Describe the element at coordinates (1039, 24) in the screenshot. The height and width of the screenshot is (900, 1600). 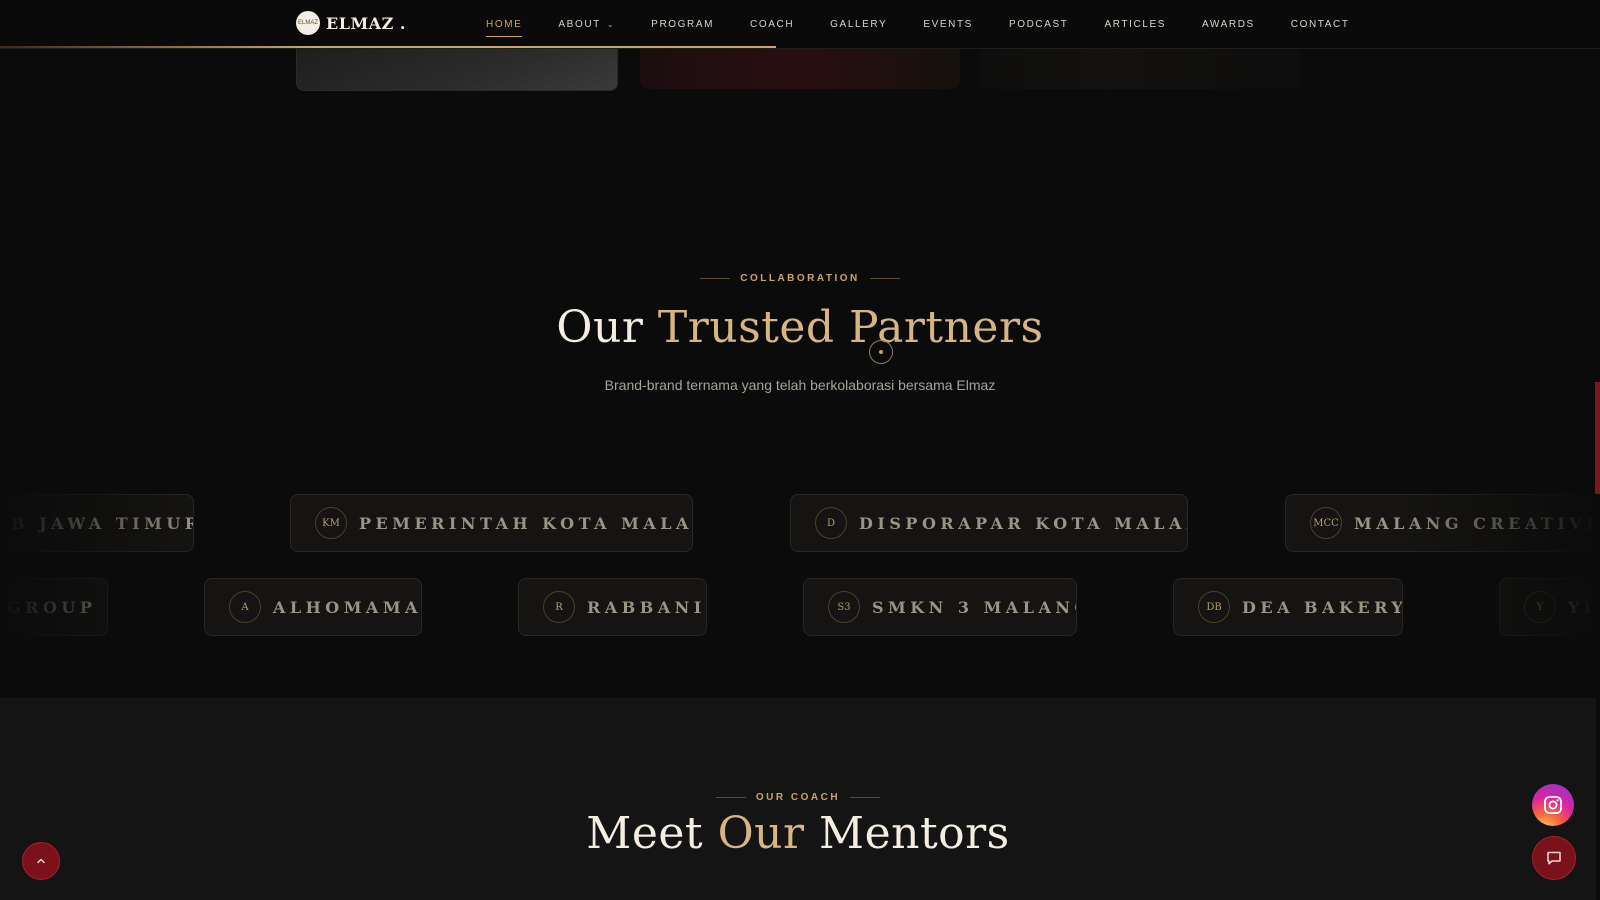
I see `nav-podcast: PODCAST` at that location.